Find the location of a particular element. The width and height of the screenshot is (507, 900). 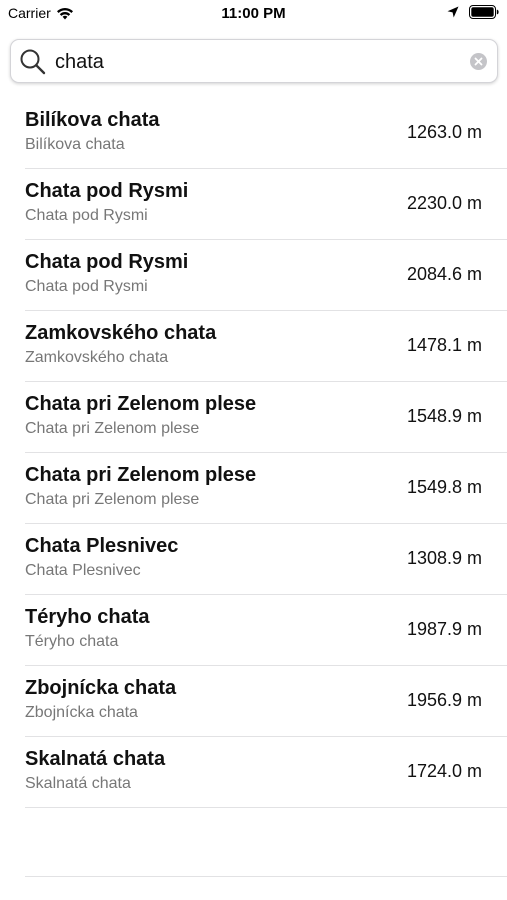

item-elevation: 1956.9 m is located at coordinates (444, 700).